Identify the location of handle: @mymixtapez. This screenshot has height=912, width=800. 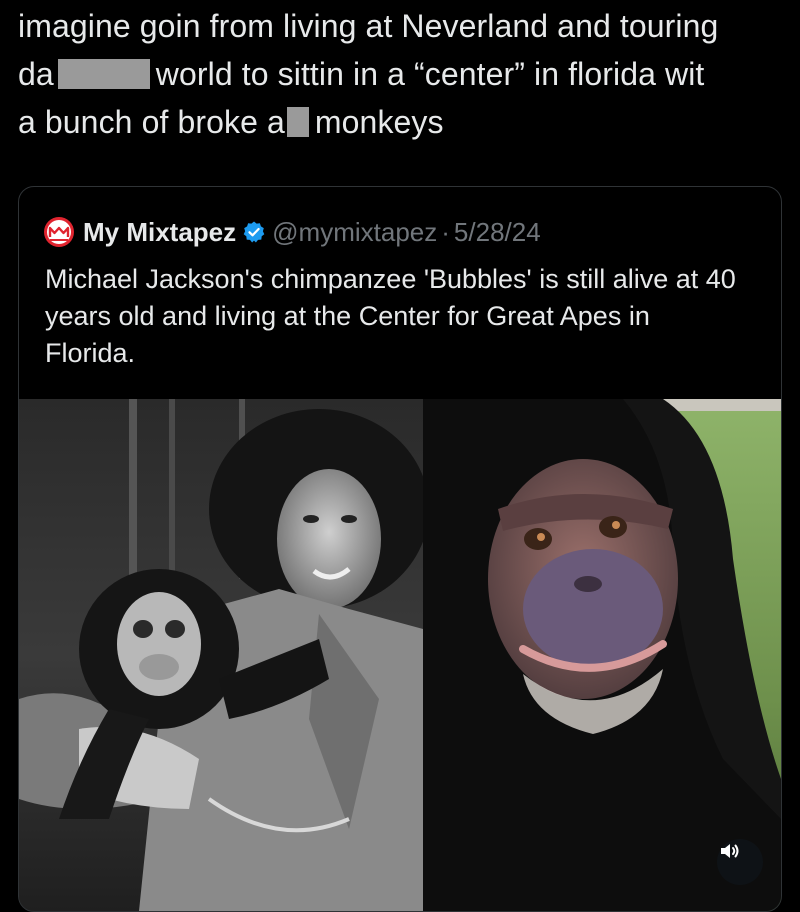
(354, 232).